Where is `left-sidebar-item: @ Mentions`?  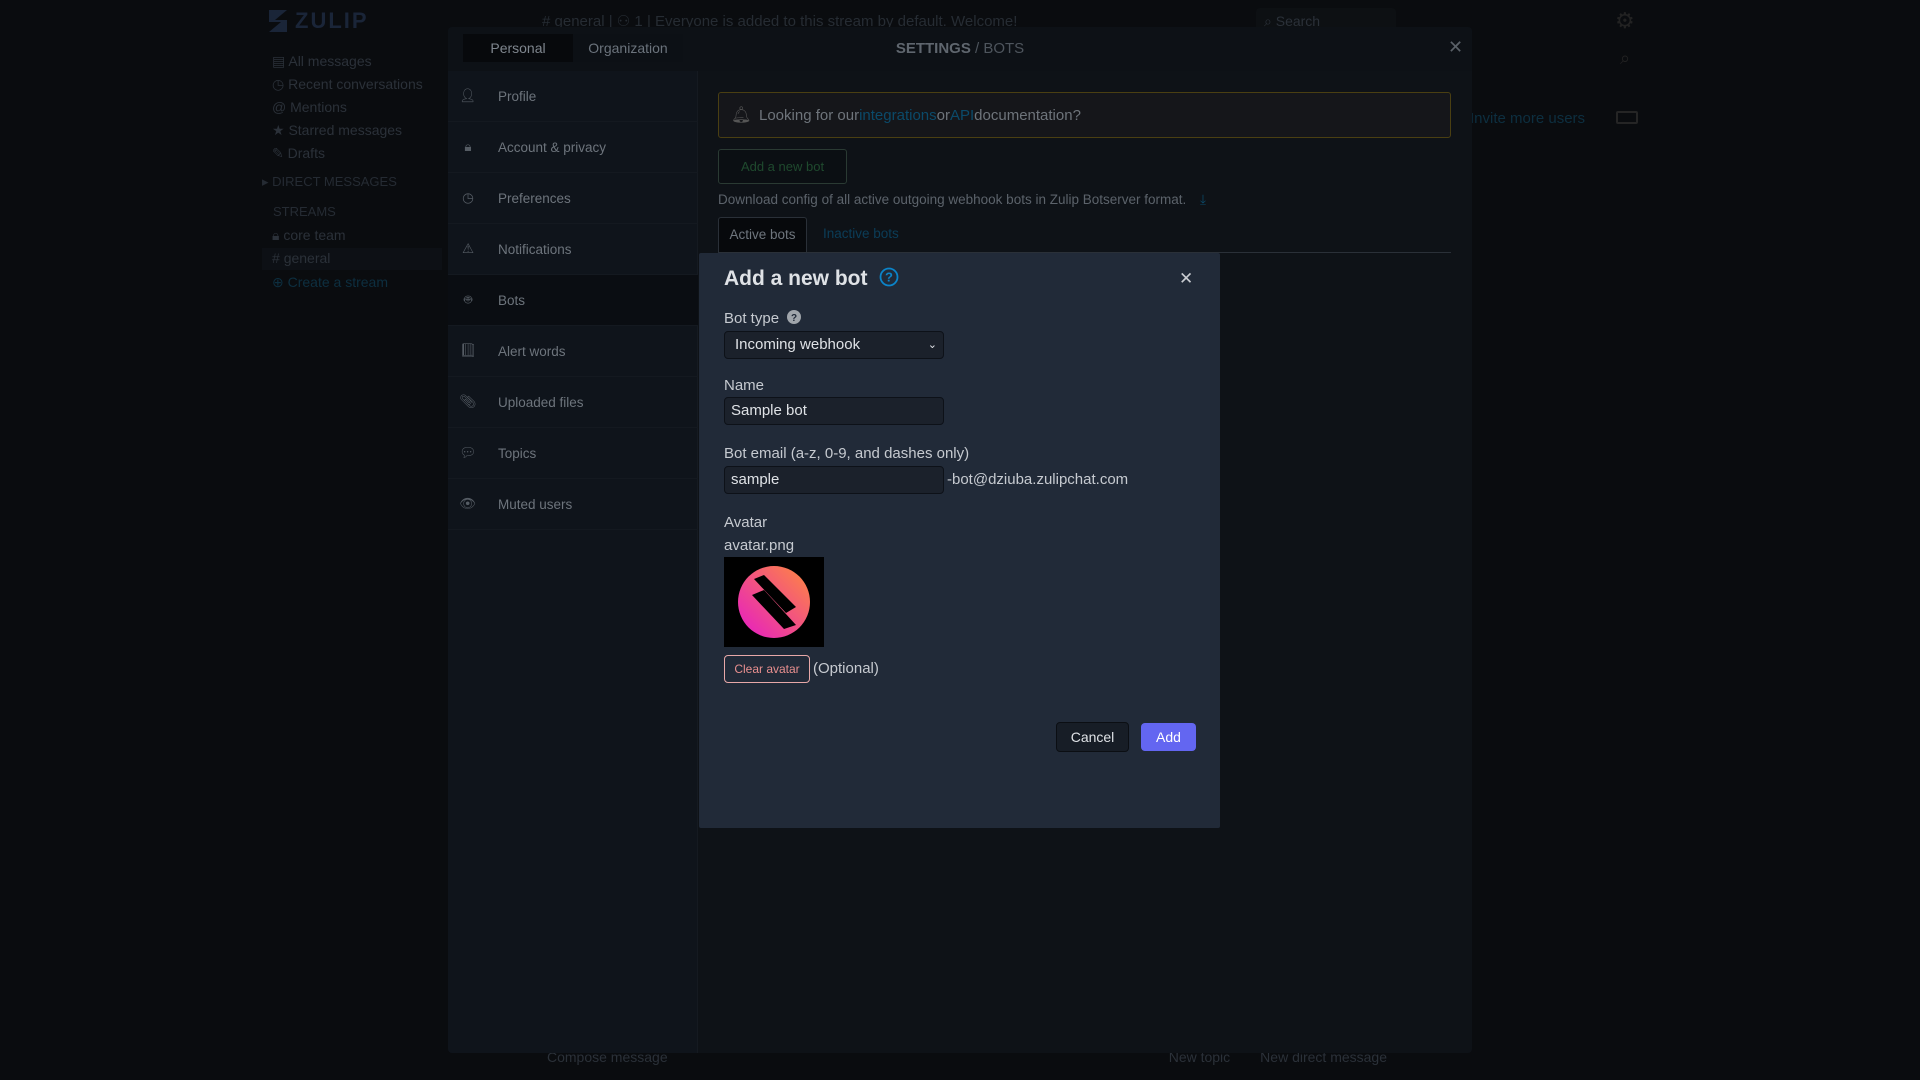
left-sidebar-item: @ Mentions is located at coordinates (309, 107).